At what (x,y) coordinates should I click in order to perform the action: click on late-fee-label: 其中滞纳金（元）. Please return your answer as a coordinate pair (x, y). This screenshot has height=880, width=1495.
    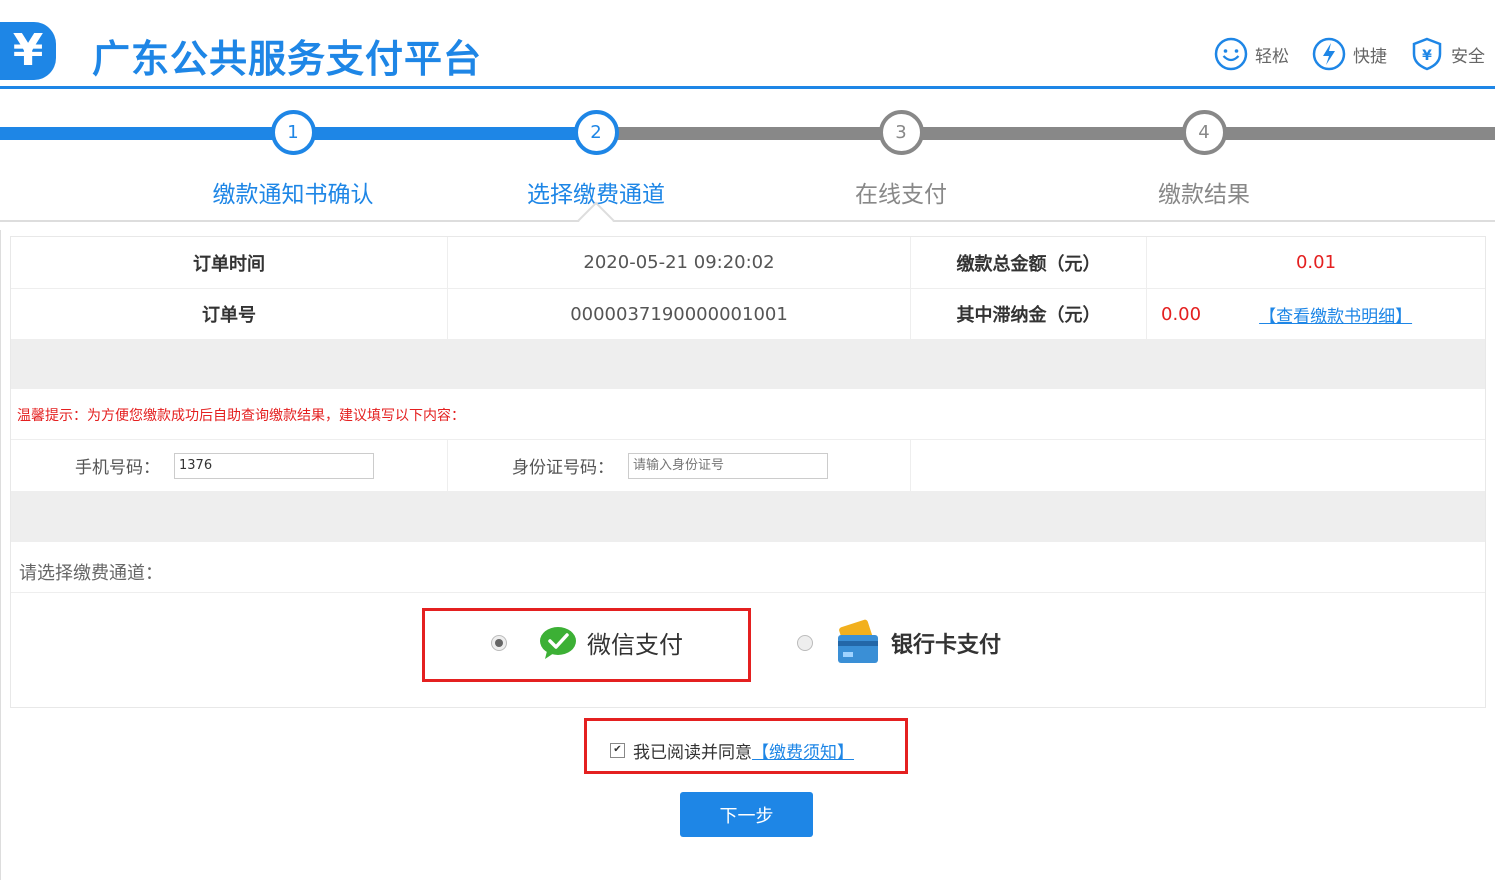
    Looking at the image, I should click on (1029, 314).